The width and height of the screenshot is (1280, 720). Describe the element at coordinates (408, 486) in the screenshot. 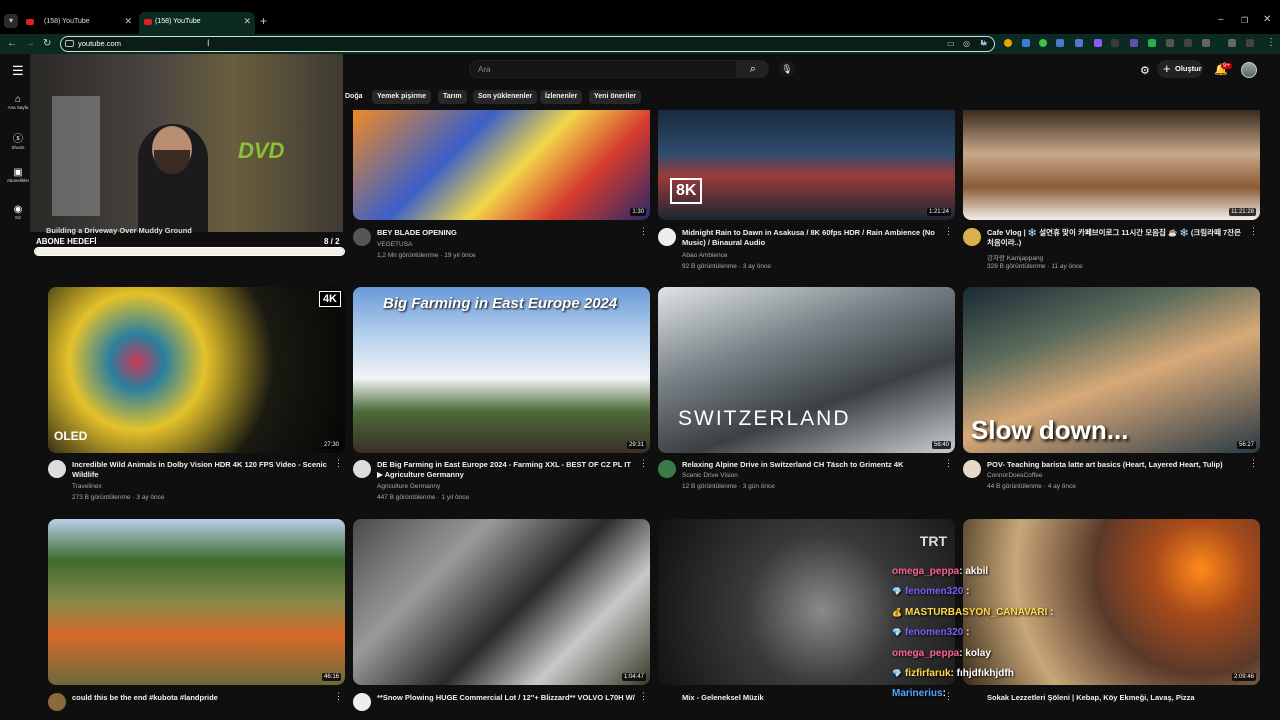

I see `channel-name: Agriculture Germanny` at that location.